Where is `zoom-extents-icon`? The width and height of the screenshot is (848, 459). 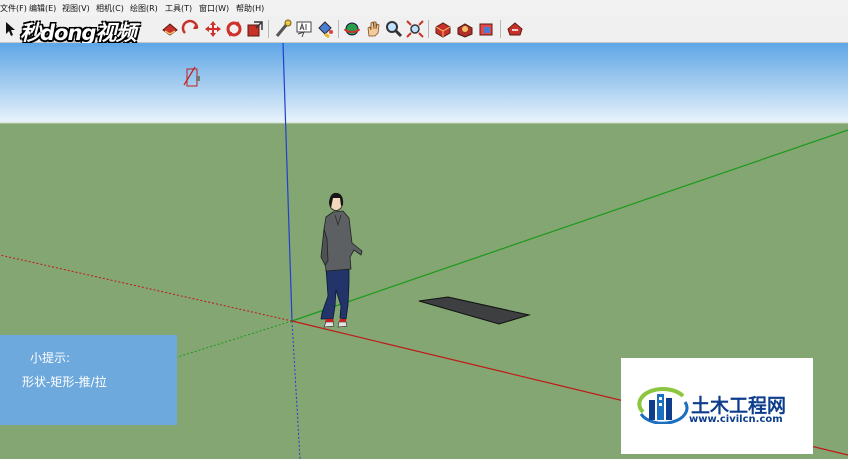
zoom-extents-icon is located at coordinates (415, 29).